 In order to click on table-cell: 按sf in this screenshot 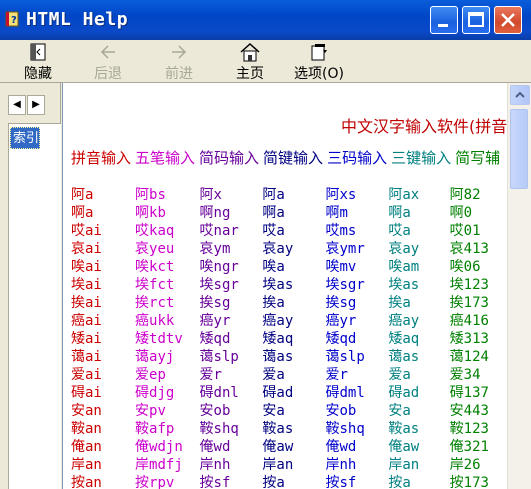, I will do `click(215, 482)`.